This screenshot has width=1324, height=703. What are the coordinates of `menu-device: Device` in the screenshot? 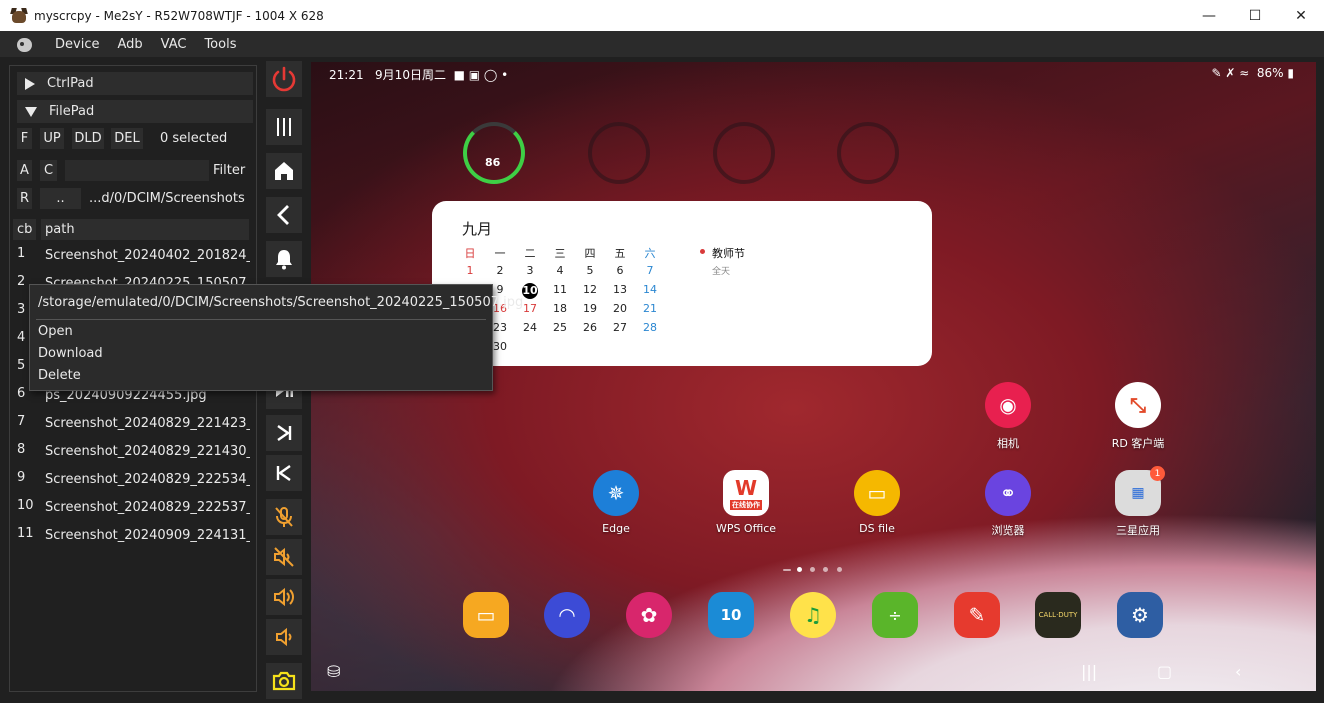 It's located at (77, 44).